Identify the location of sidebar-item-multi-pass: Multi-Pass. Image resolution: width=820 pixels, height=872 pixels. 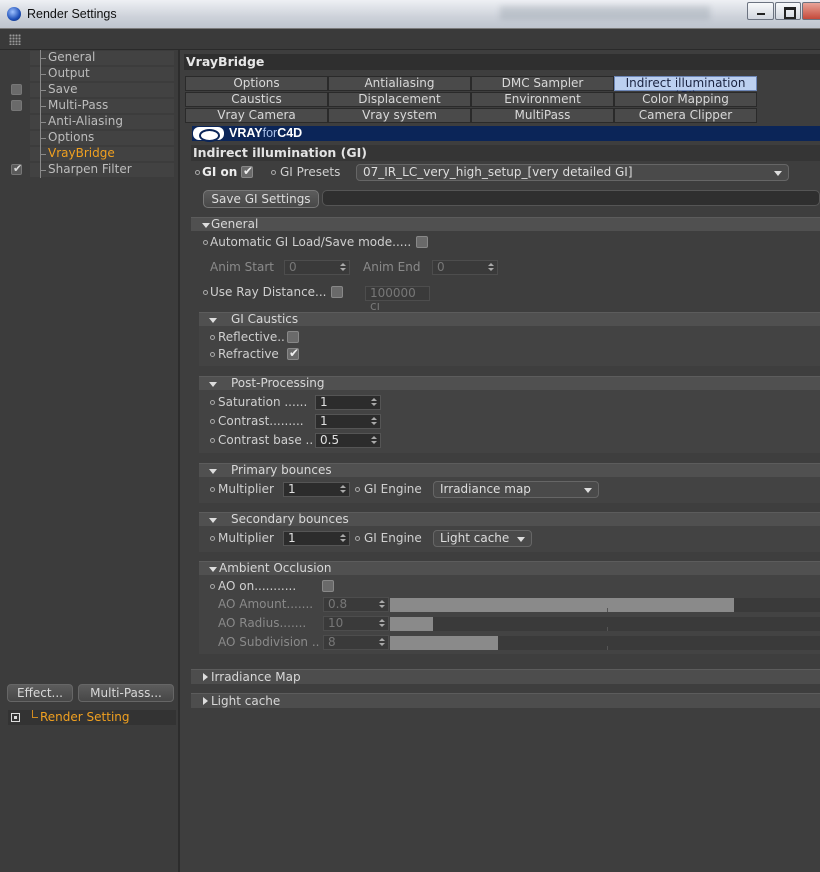
(88, 106).